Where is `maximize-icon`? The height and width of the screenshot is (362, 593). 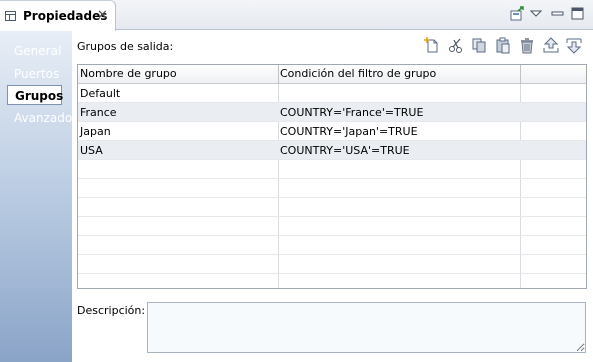 maximize-icon is located at coordinates (577, 14).